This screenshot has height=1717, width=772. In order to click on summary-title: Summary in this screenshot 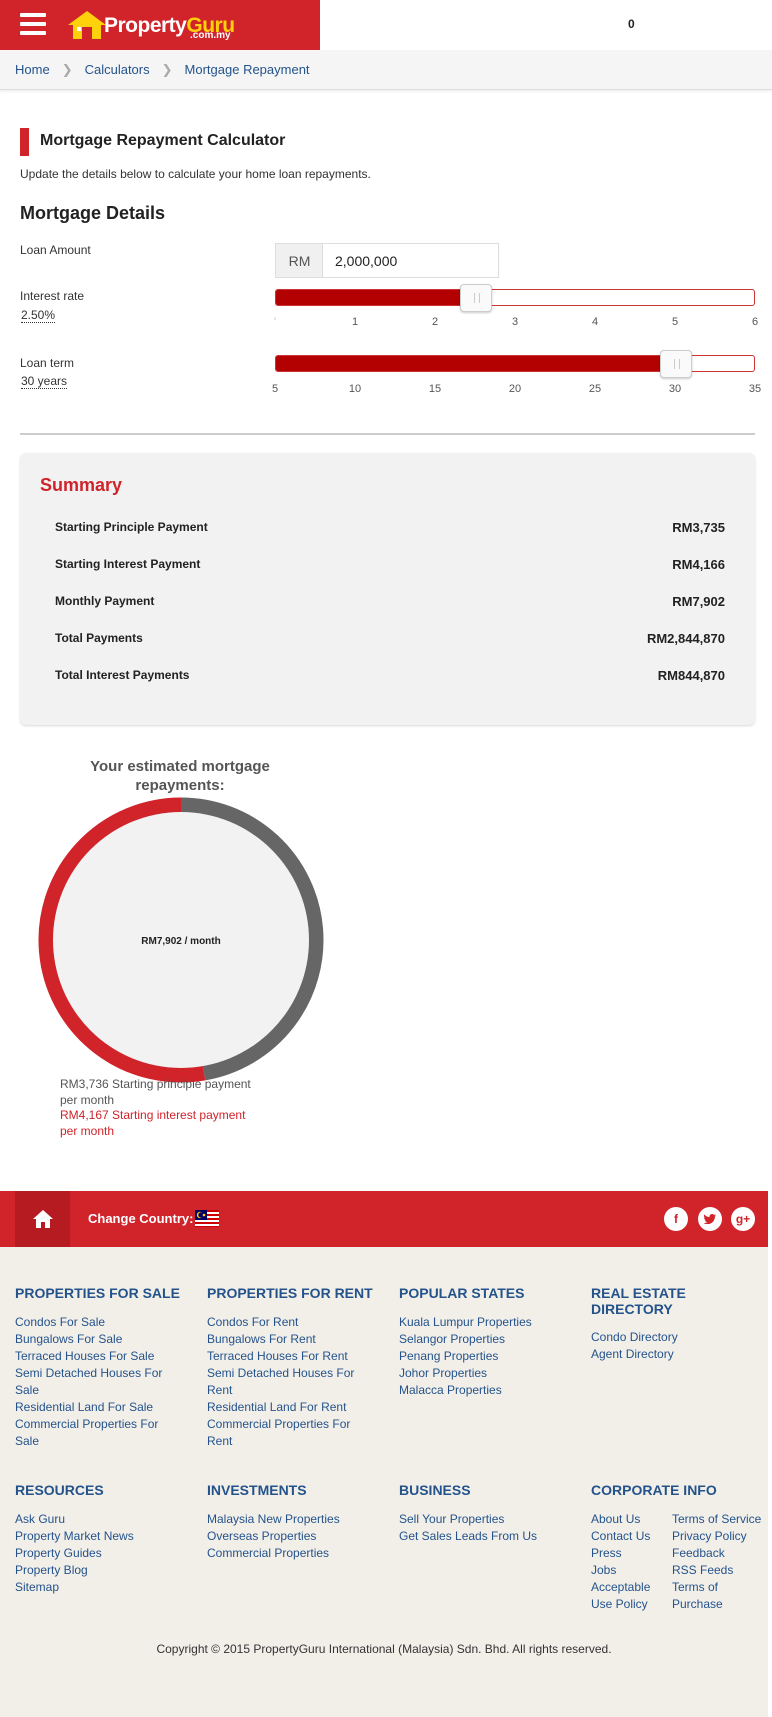, I will do `click(81, 485)`.